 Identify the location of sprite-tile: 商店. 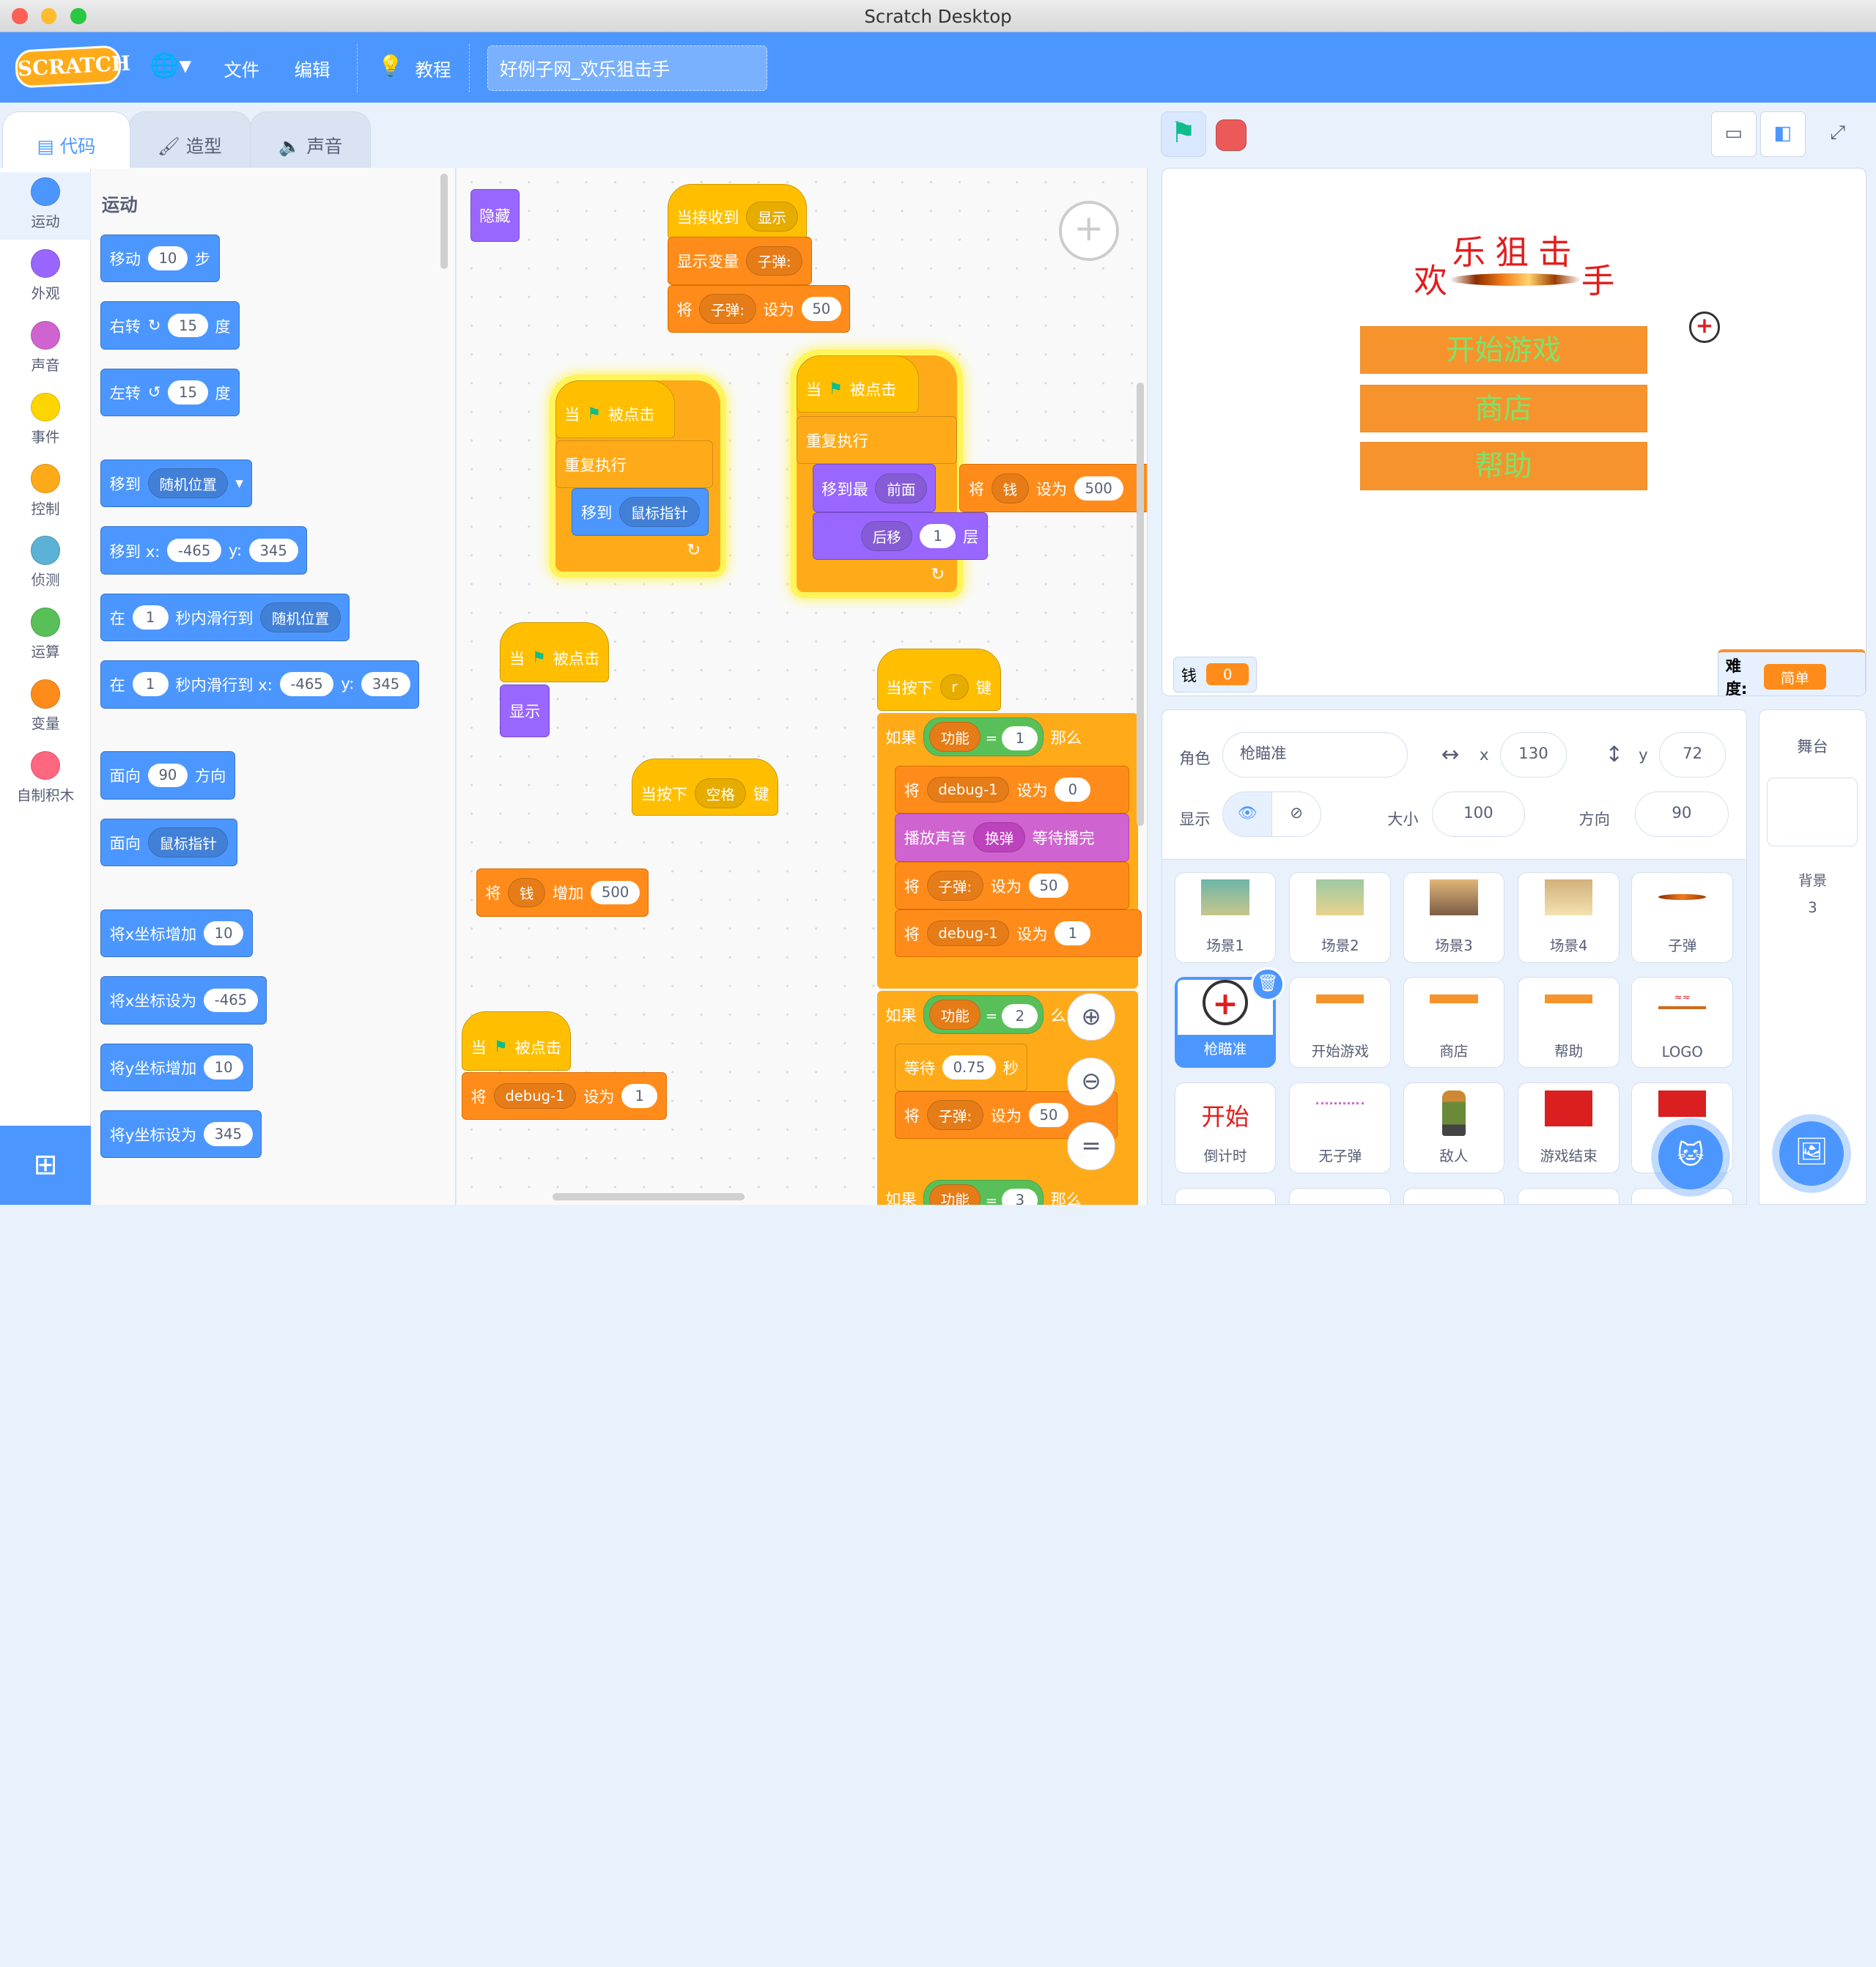
(1454, 1023).